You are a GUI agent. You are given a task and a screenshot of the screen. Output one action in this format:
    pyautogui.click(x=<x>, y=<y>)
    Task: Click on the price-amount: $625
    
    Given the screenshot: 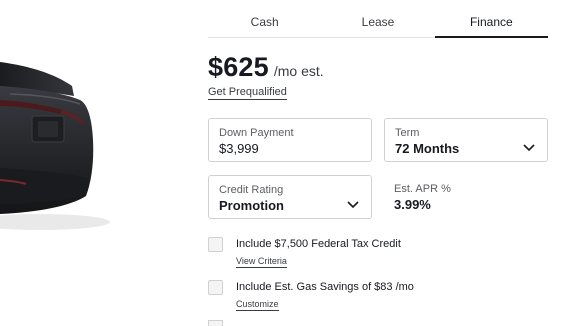 What is the action you would take?
    pyautogui.click(x=238, y=67)
    